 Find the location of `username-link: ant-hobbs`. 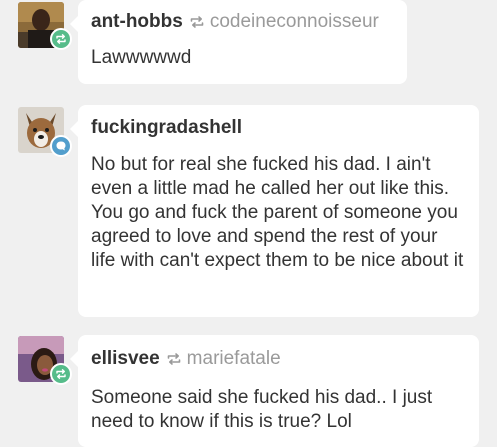

username-link: ant-hobbs is located at coordinates (137, 22).